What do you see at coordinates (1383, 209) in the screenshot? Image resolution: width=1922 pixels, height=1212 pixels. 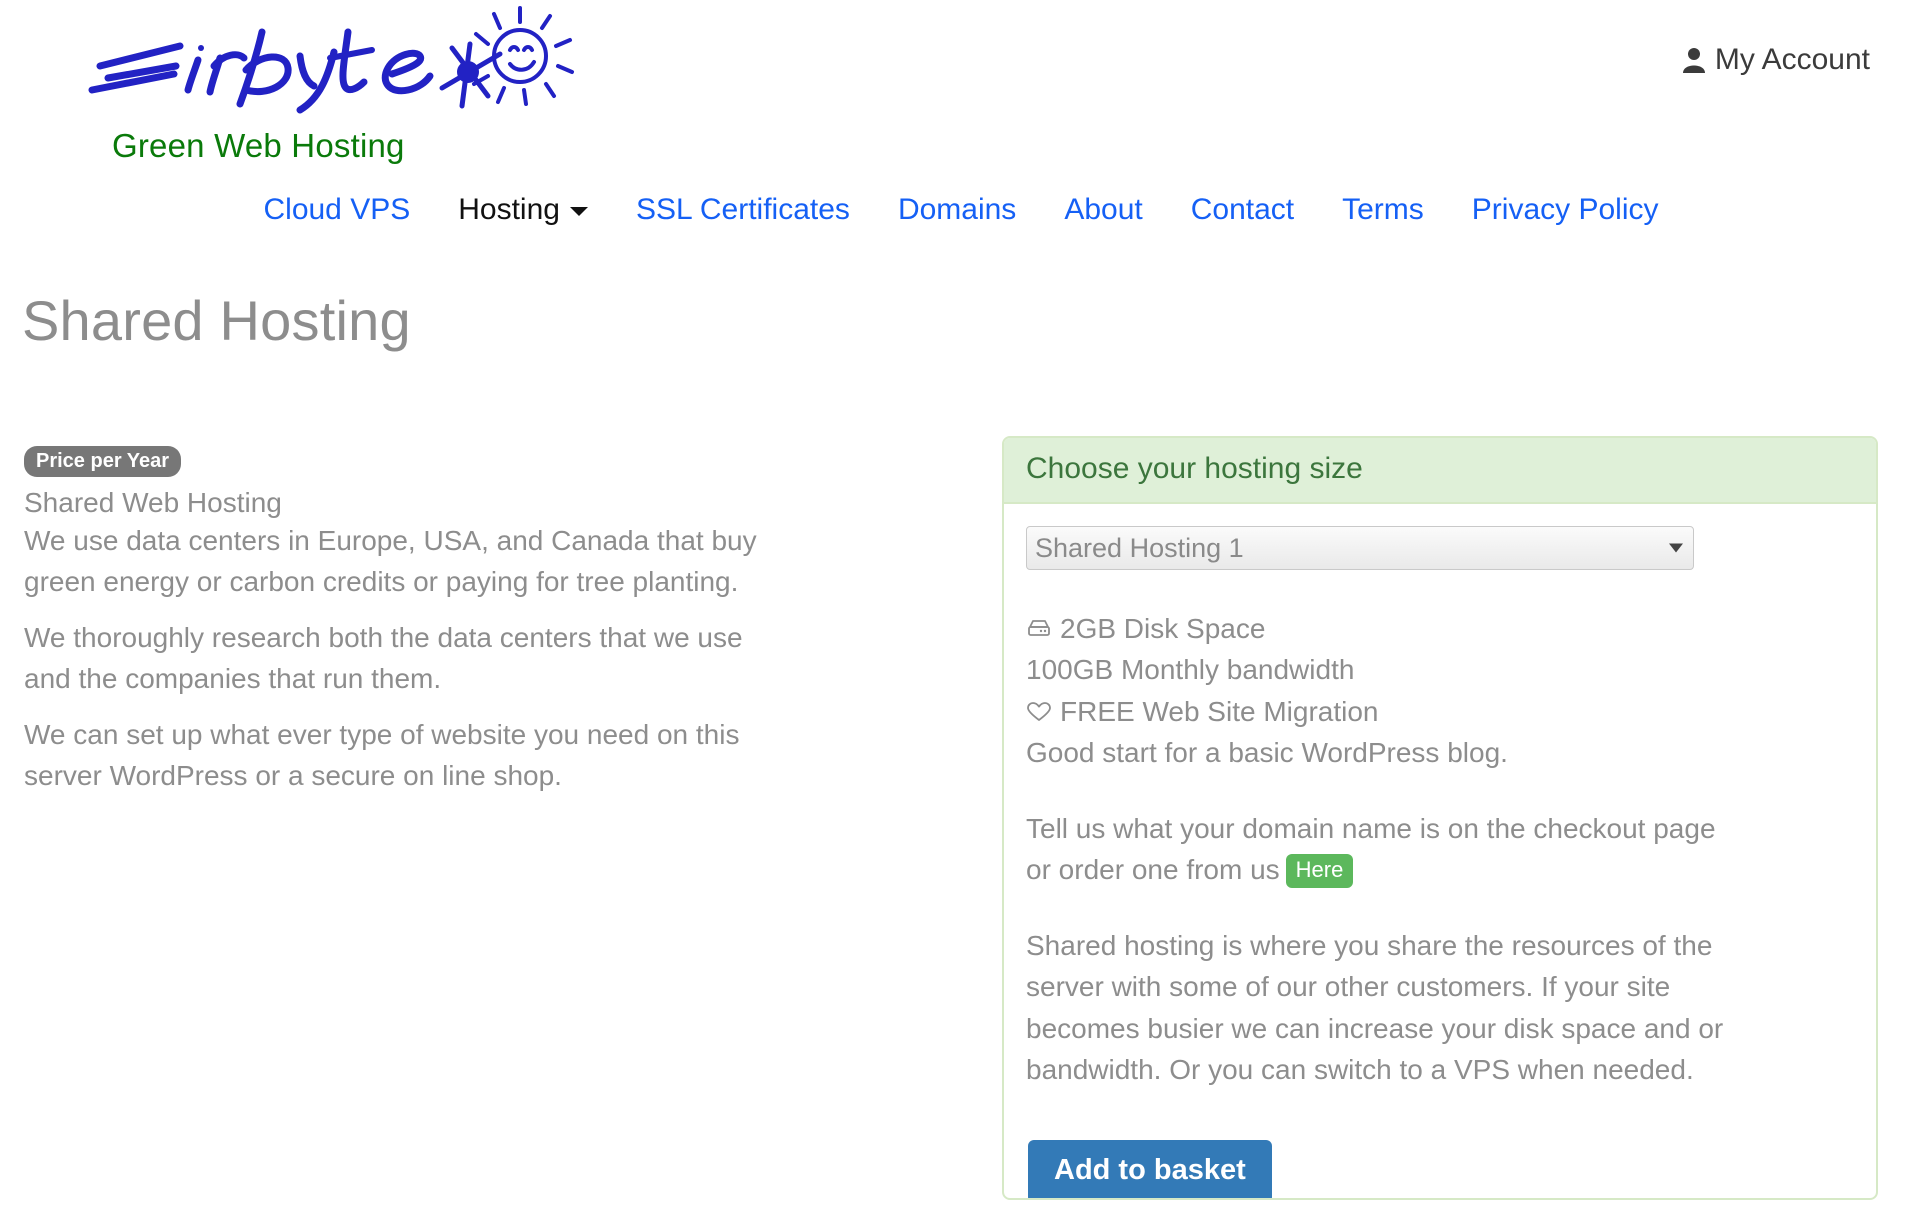 I see `nav-item-terms: Terms` at bounding box center [1383, 209].